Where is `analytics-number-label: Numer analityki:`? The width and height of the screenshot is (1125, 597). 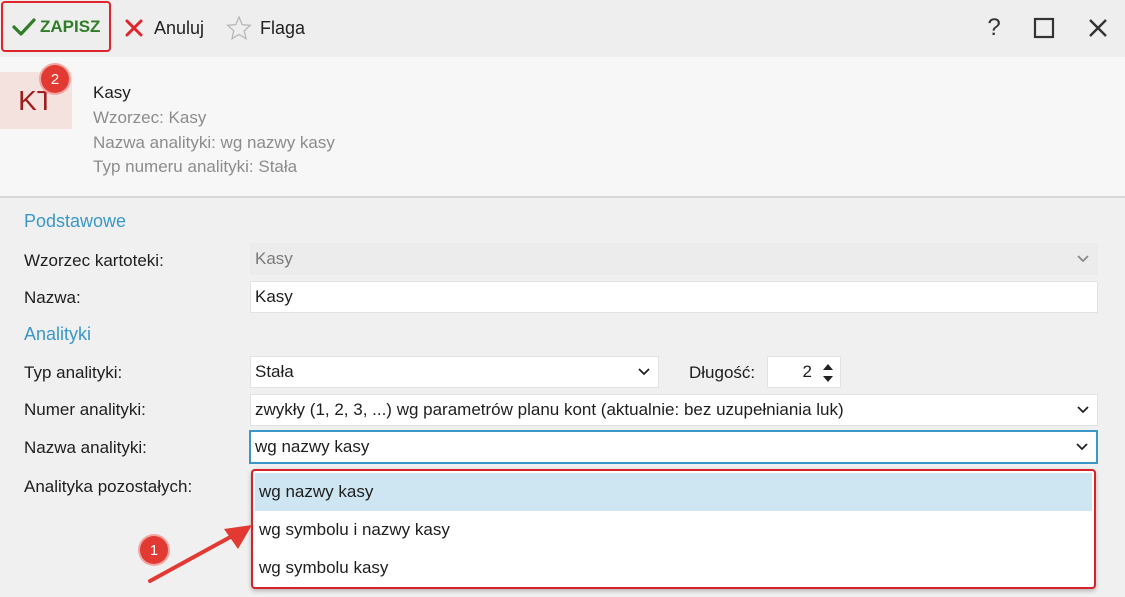
analytics-number-label: Numer analityki: is located at coordinates (85, 409).